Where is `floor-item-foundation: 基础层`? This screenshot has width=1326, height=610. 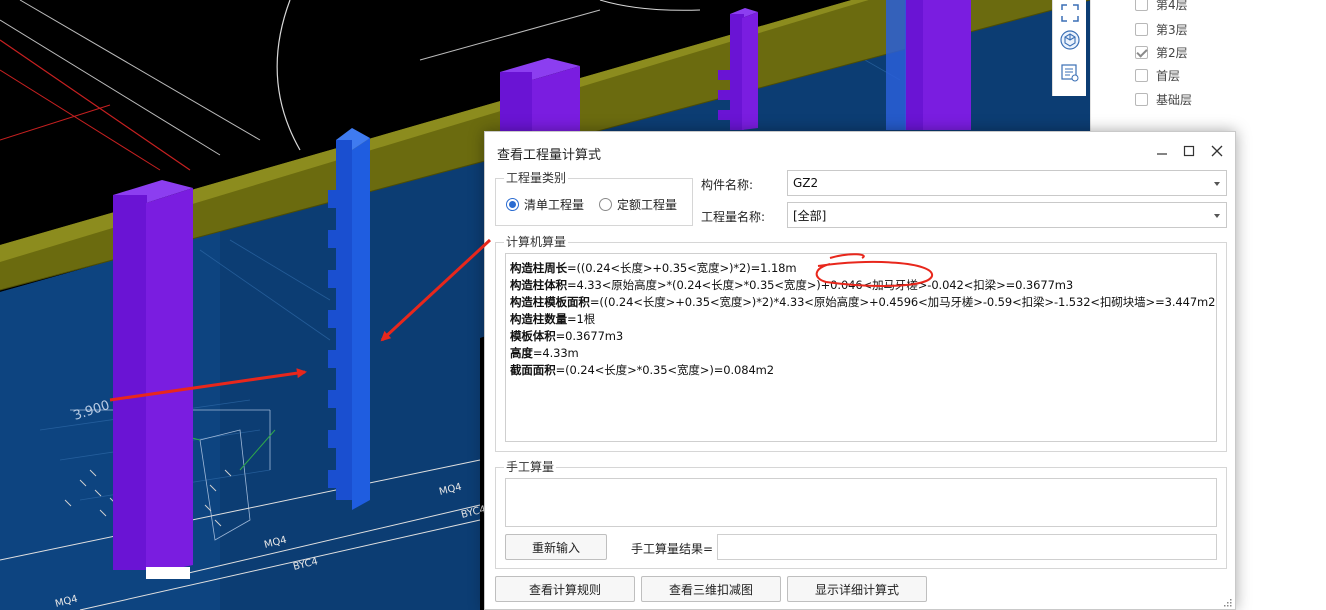 floor-item-foundation: 基础层 is located at coordinates (1163, 99).